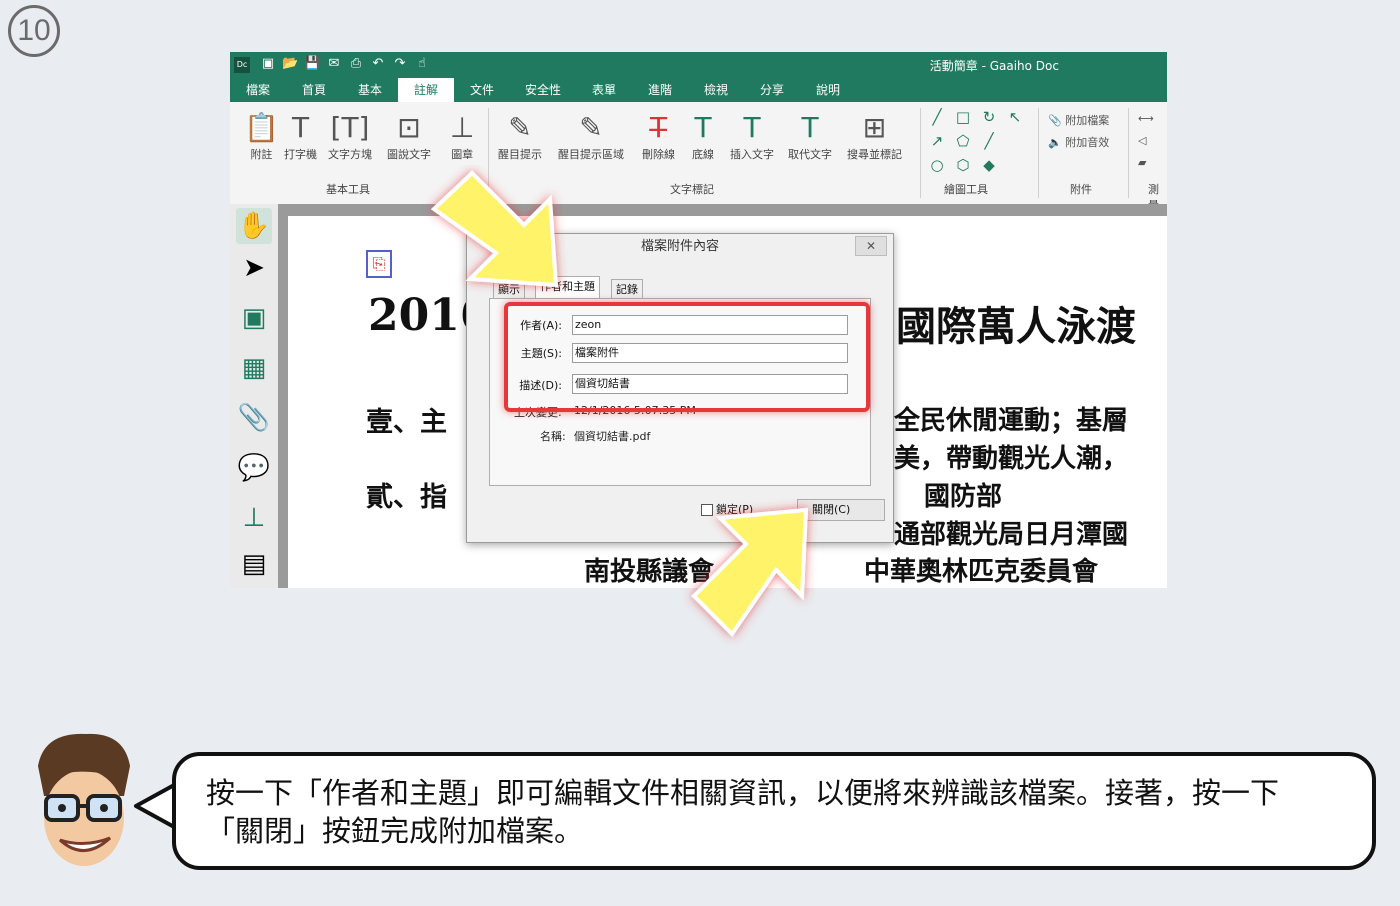  Describe the element at coordinates (752, 127) in the screenshot. I see `insert-text-icon: T` at that location.